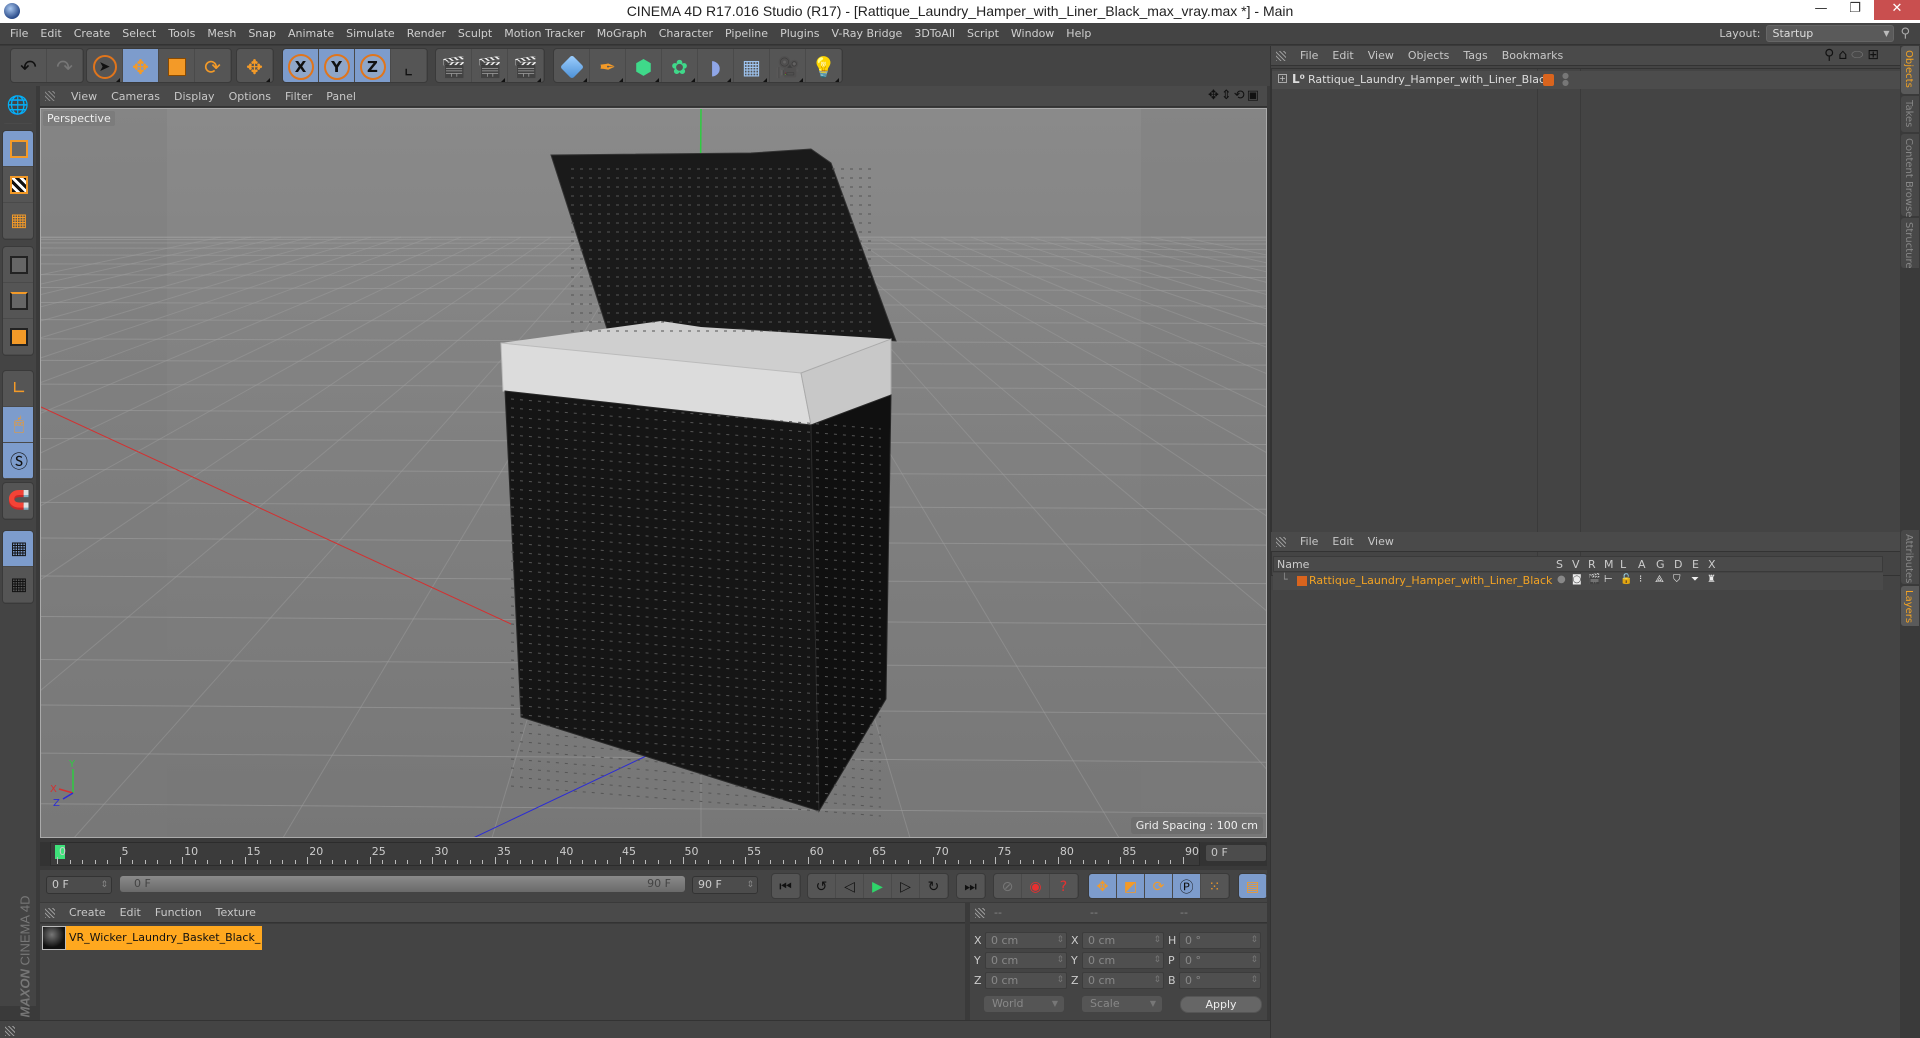  Describe the element at coordinates (311, 34) in the screenshot. I see `menu-animate: Animate` at that location.